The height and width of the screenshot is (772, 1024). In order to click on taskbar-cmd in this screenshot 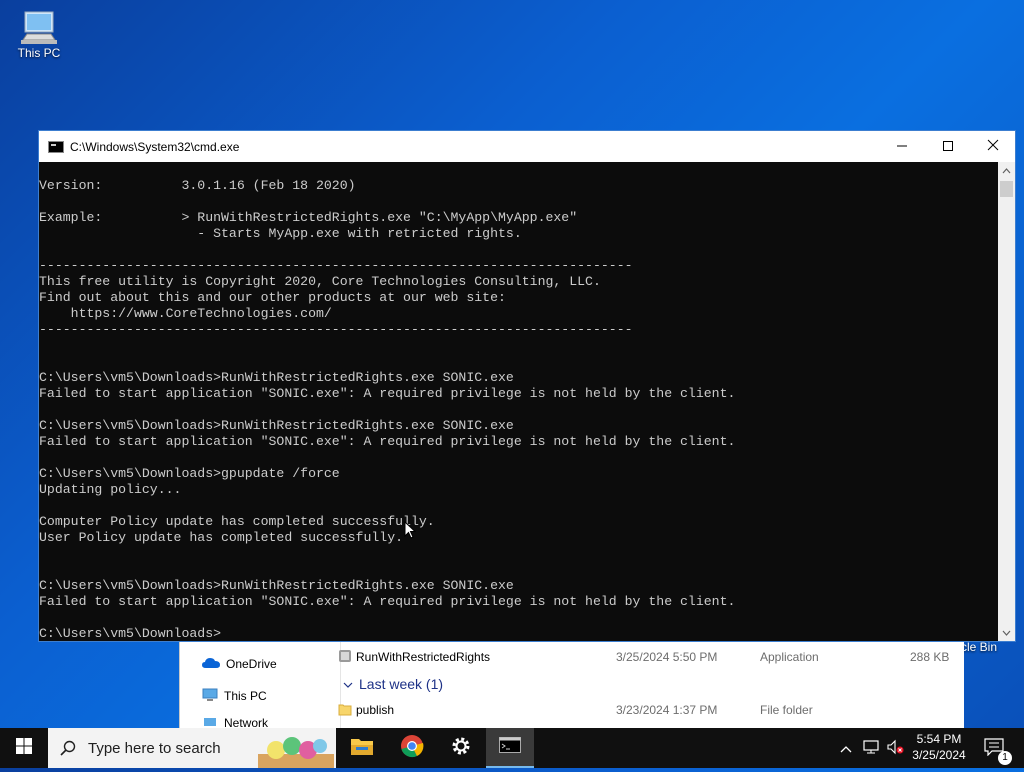, I will do `click(510, 748)`.